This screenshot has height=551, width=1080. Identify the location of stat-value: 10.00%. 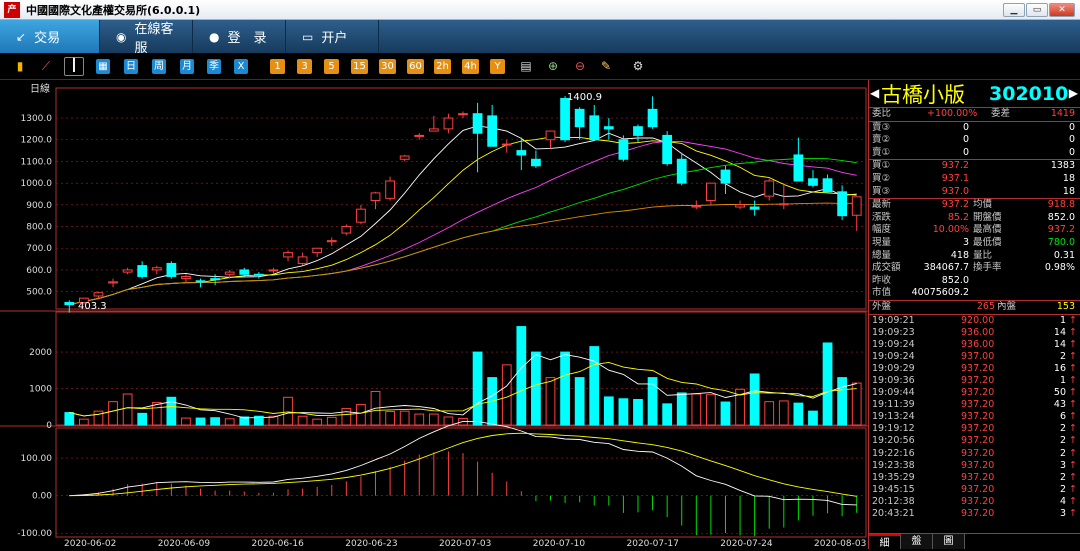
(950, 230).